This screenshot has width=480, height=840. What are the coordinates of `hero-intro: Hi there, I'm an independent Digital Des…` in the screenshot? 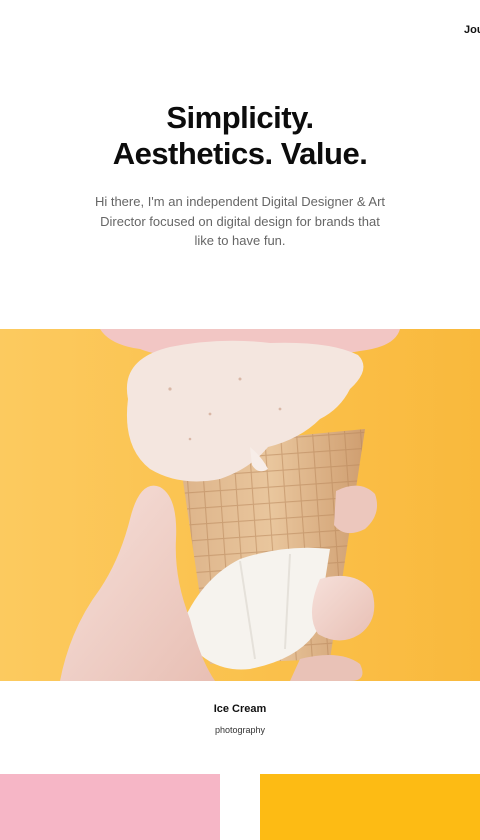 It's located at (240, 221).